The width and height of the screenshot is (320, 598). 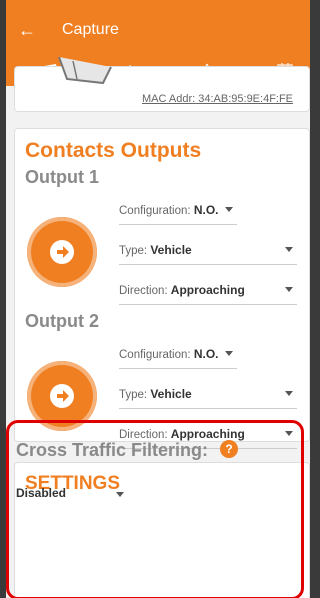 I want to click on mac-label: MAC Addr:, so click(x=169, y=99).